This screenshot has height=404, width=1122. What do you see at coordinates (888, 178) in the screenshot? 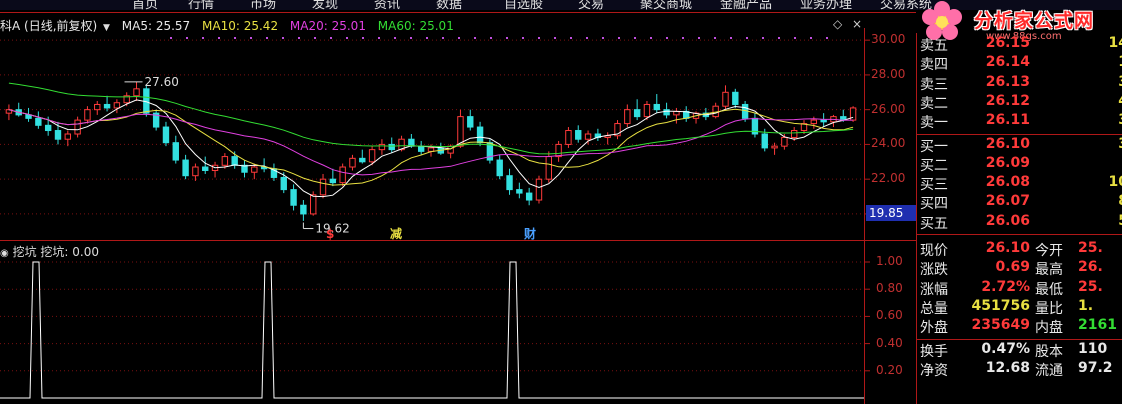
I see `price-tick-label: 22.00` at bounding box center [888, 178].